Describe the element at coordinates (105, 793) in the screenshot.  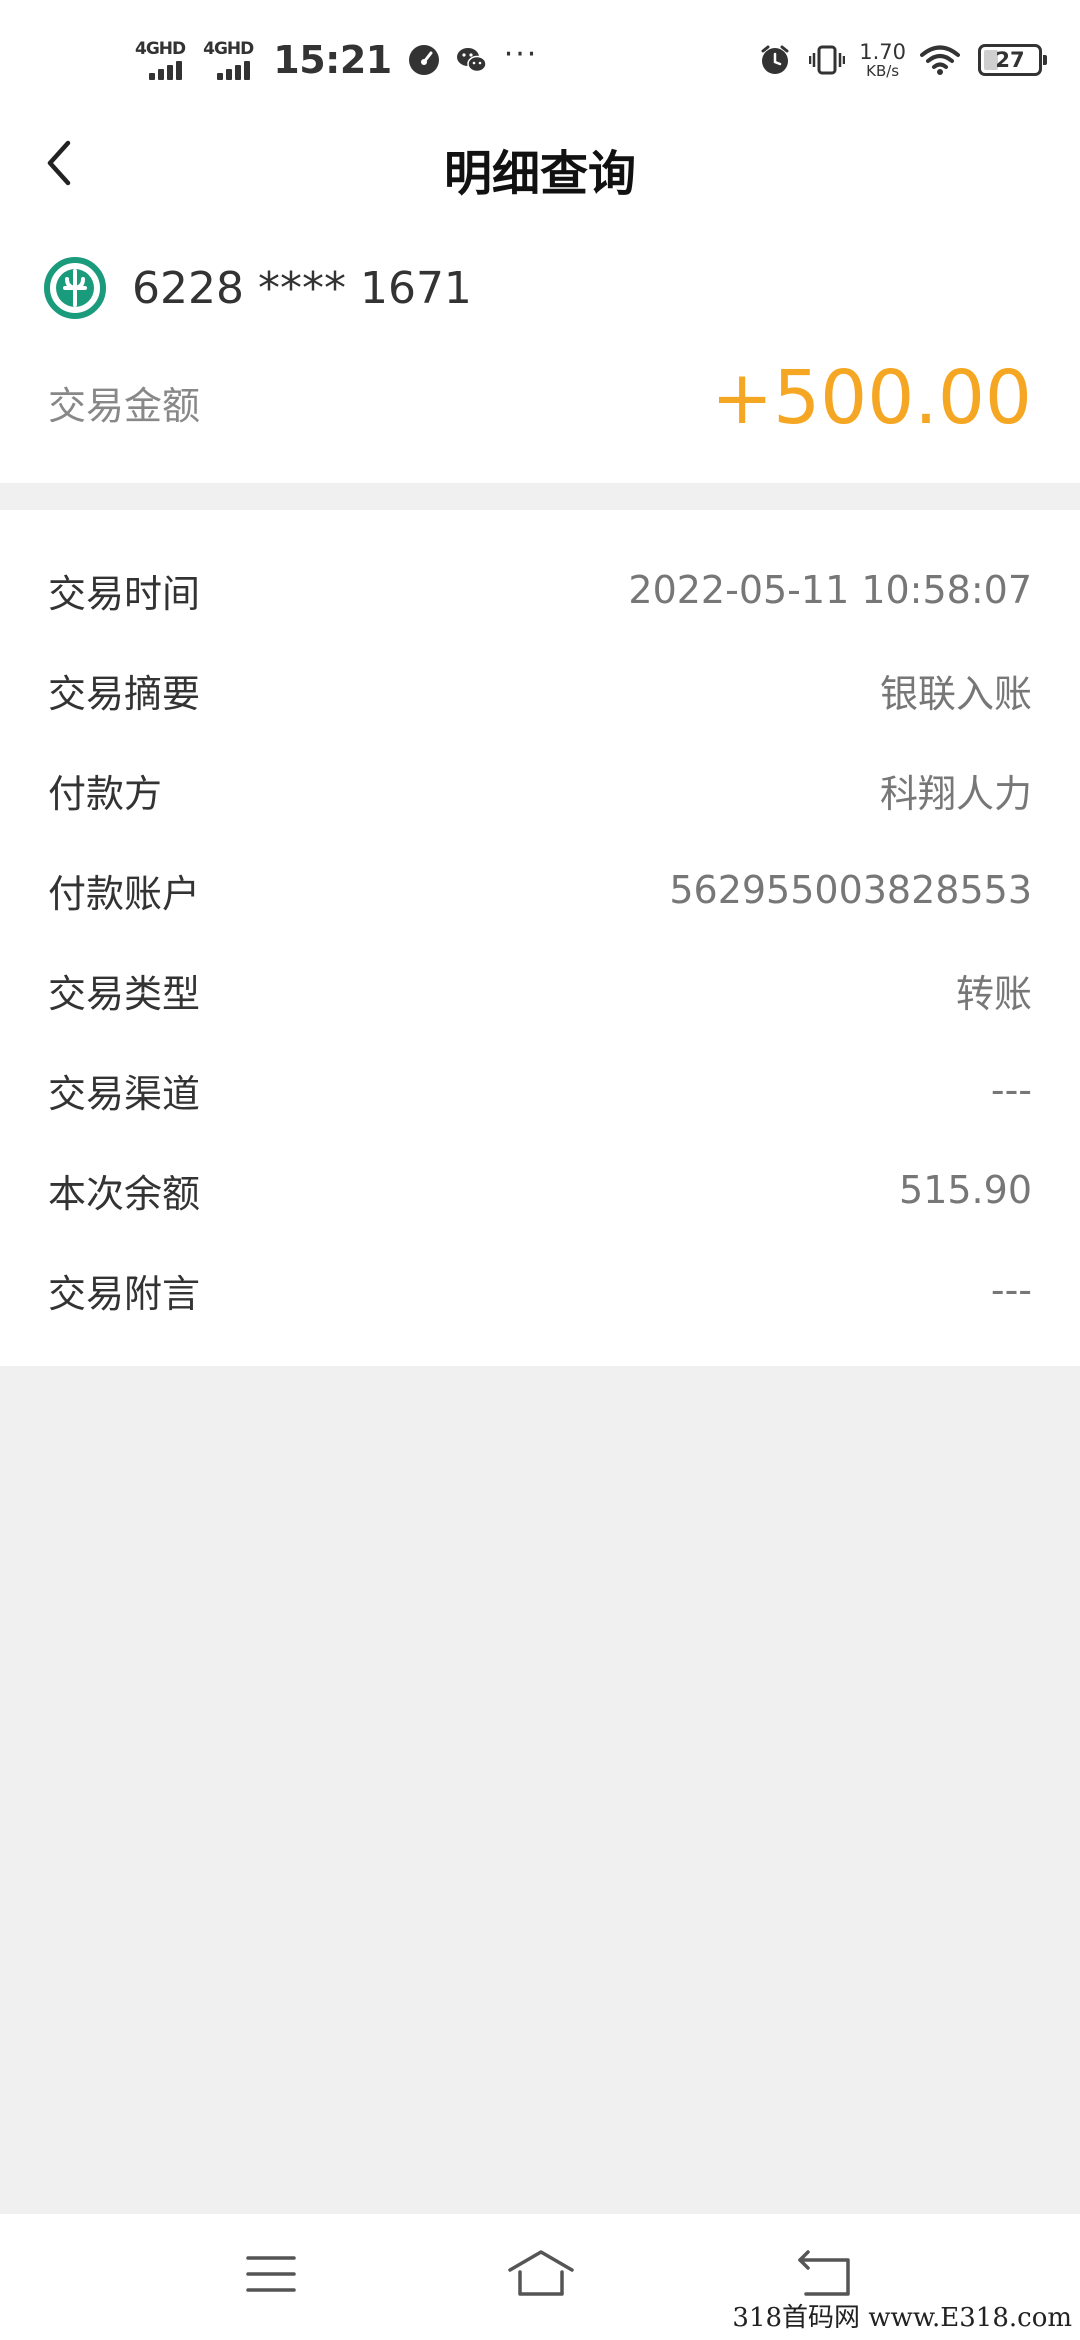
I see `detail-label: 付款方` at that location.